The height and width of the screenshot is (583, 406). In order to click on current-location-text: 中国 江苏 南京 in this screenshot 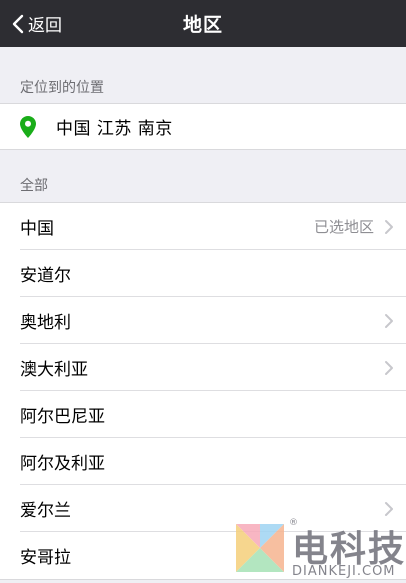, I will do `click(114, 129)`.